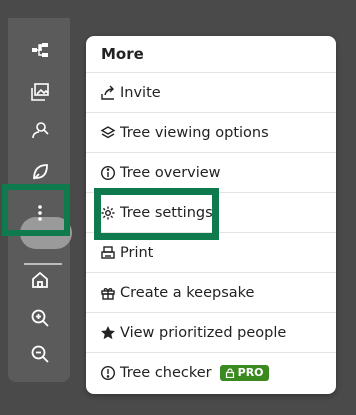 The width and height of the screenshot is (356, 415). I want to click on menu-item-label: Invite, so click(140, 92).